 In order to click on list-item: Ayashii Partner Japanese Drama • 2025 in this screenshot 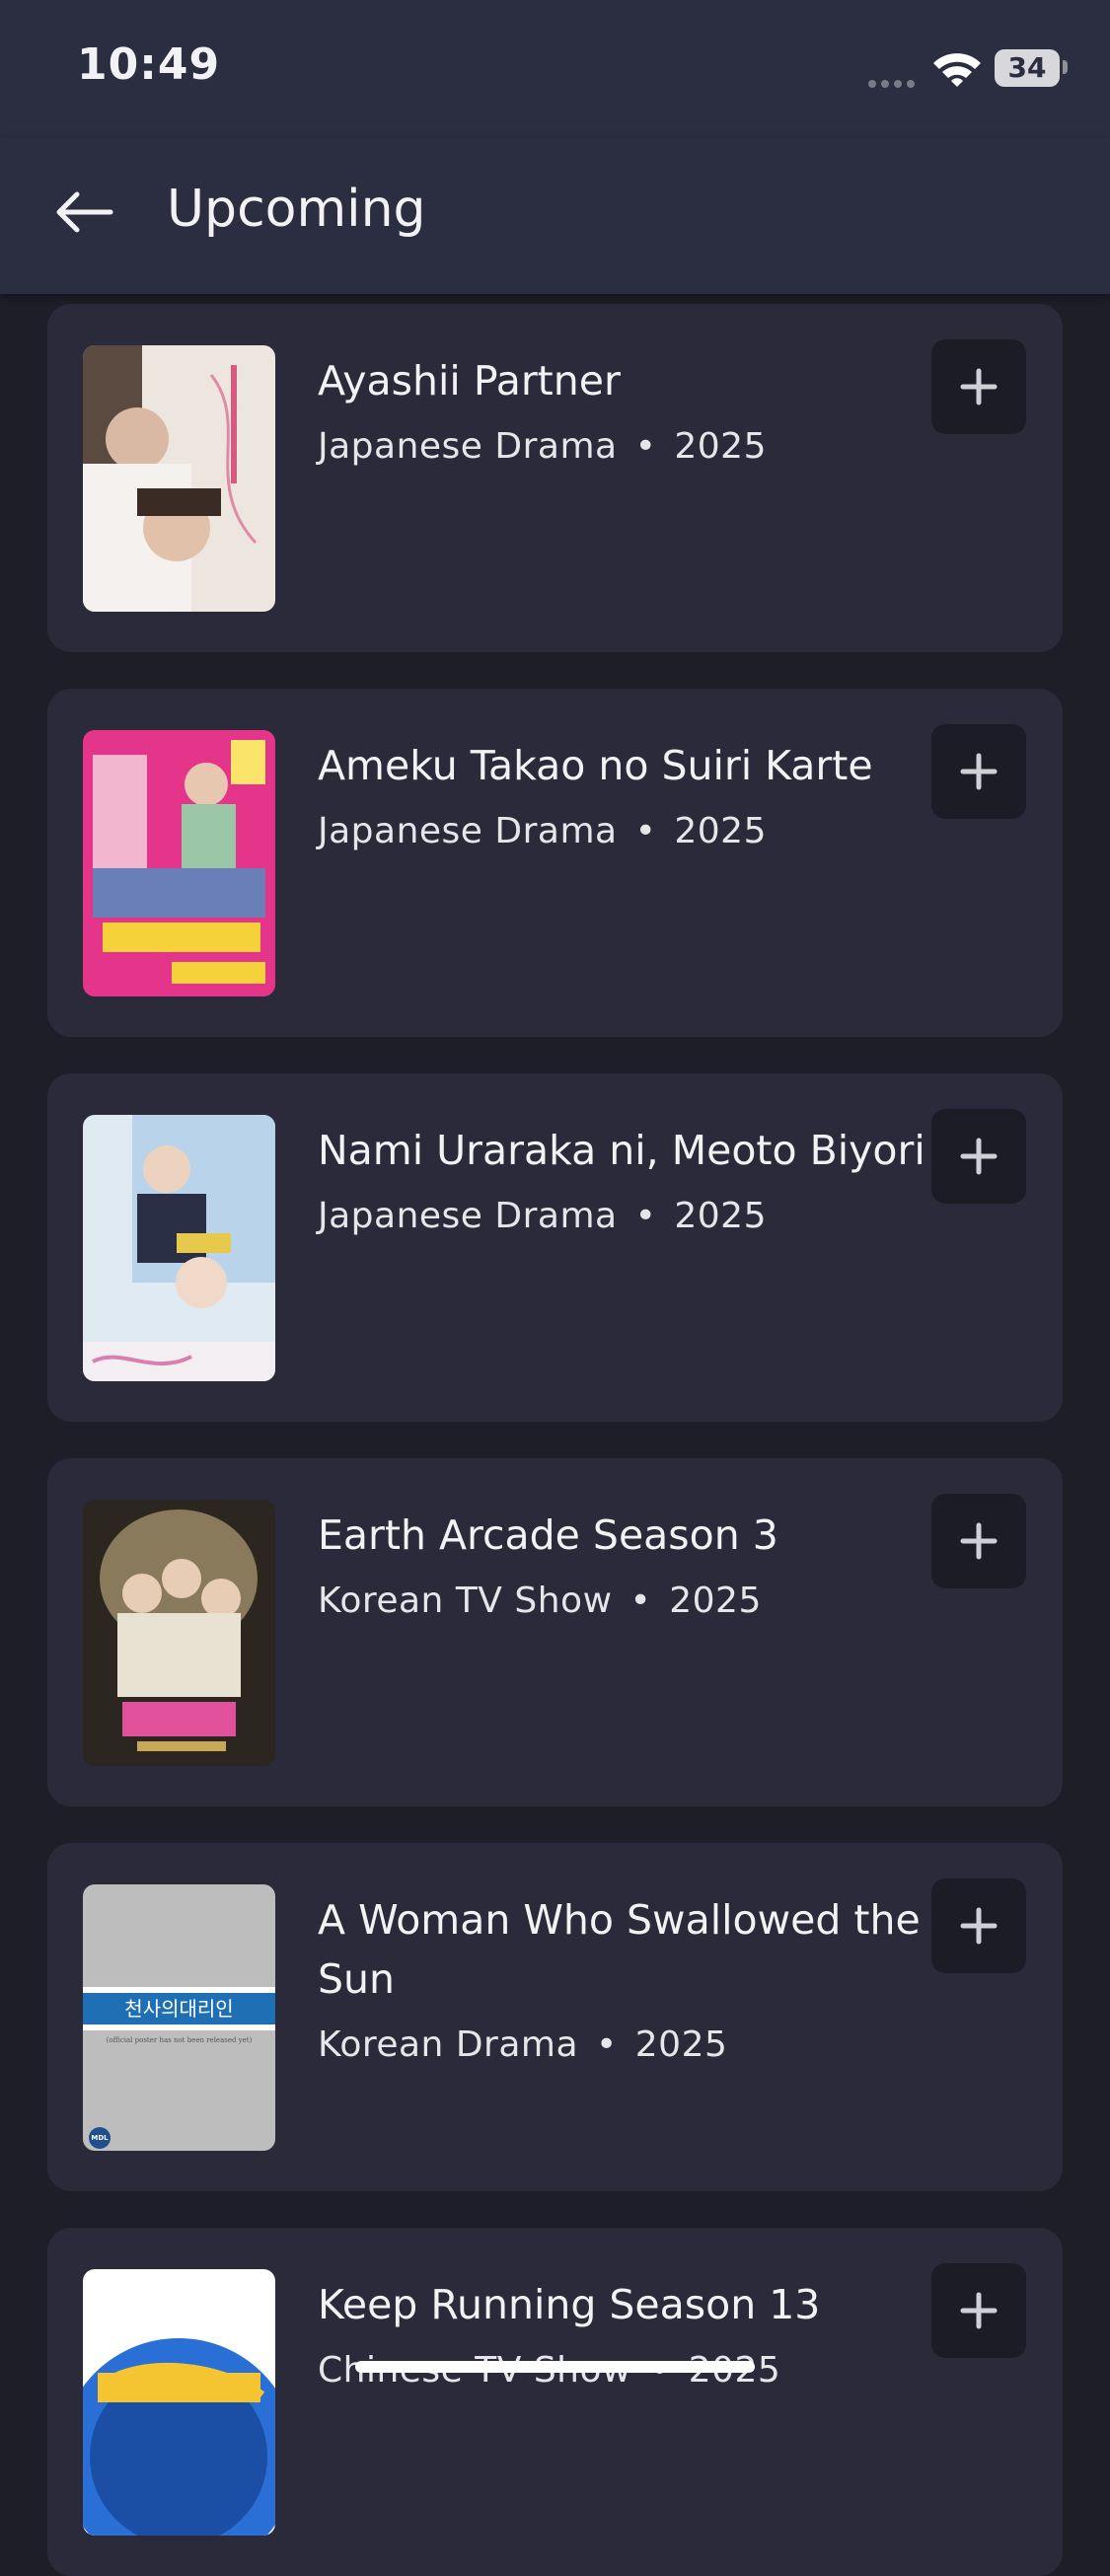, I will do `click(555, 478)`.